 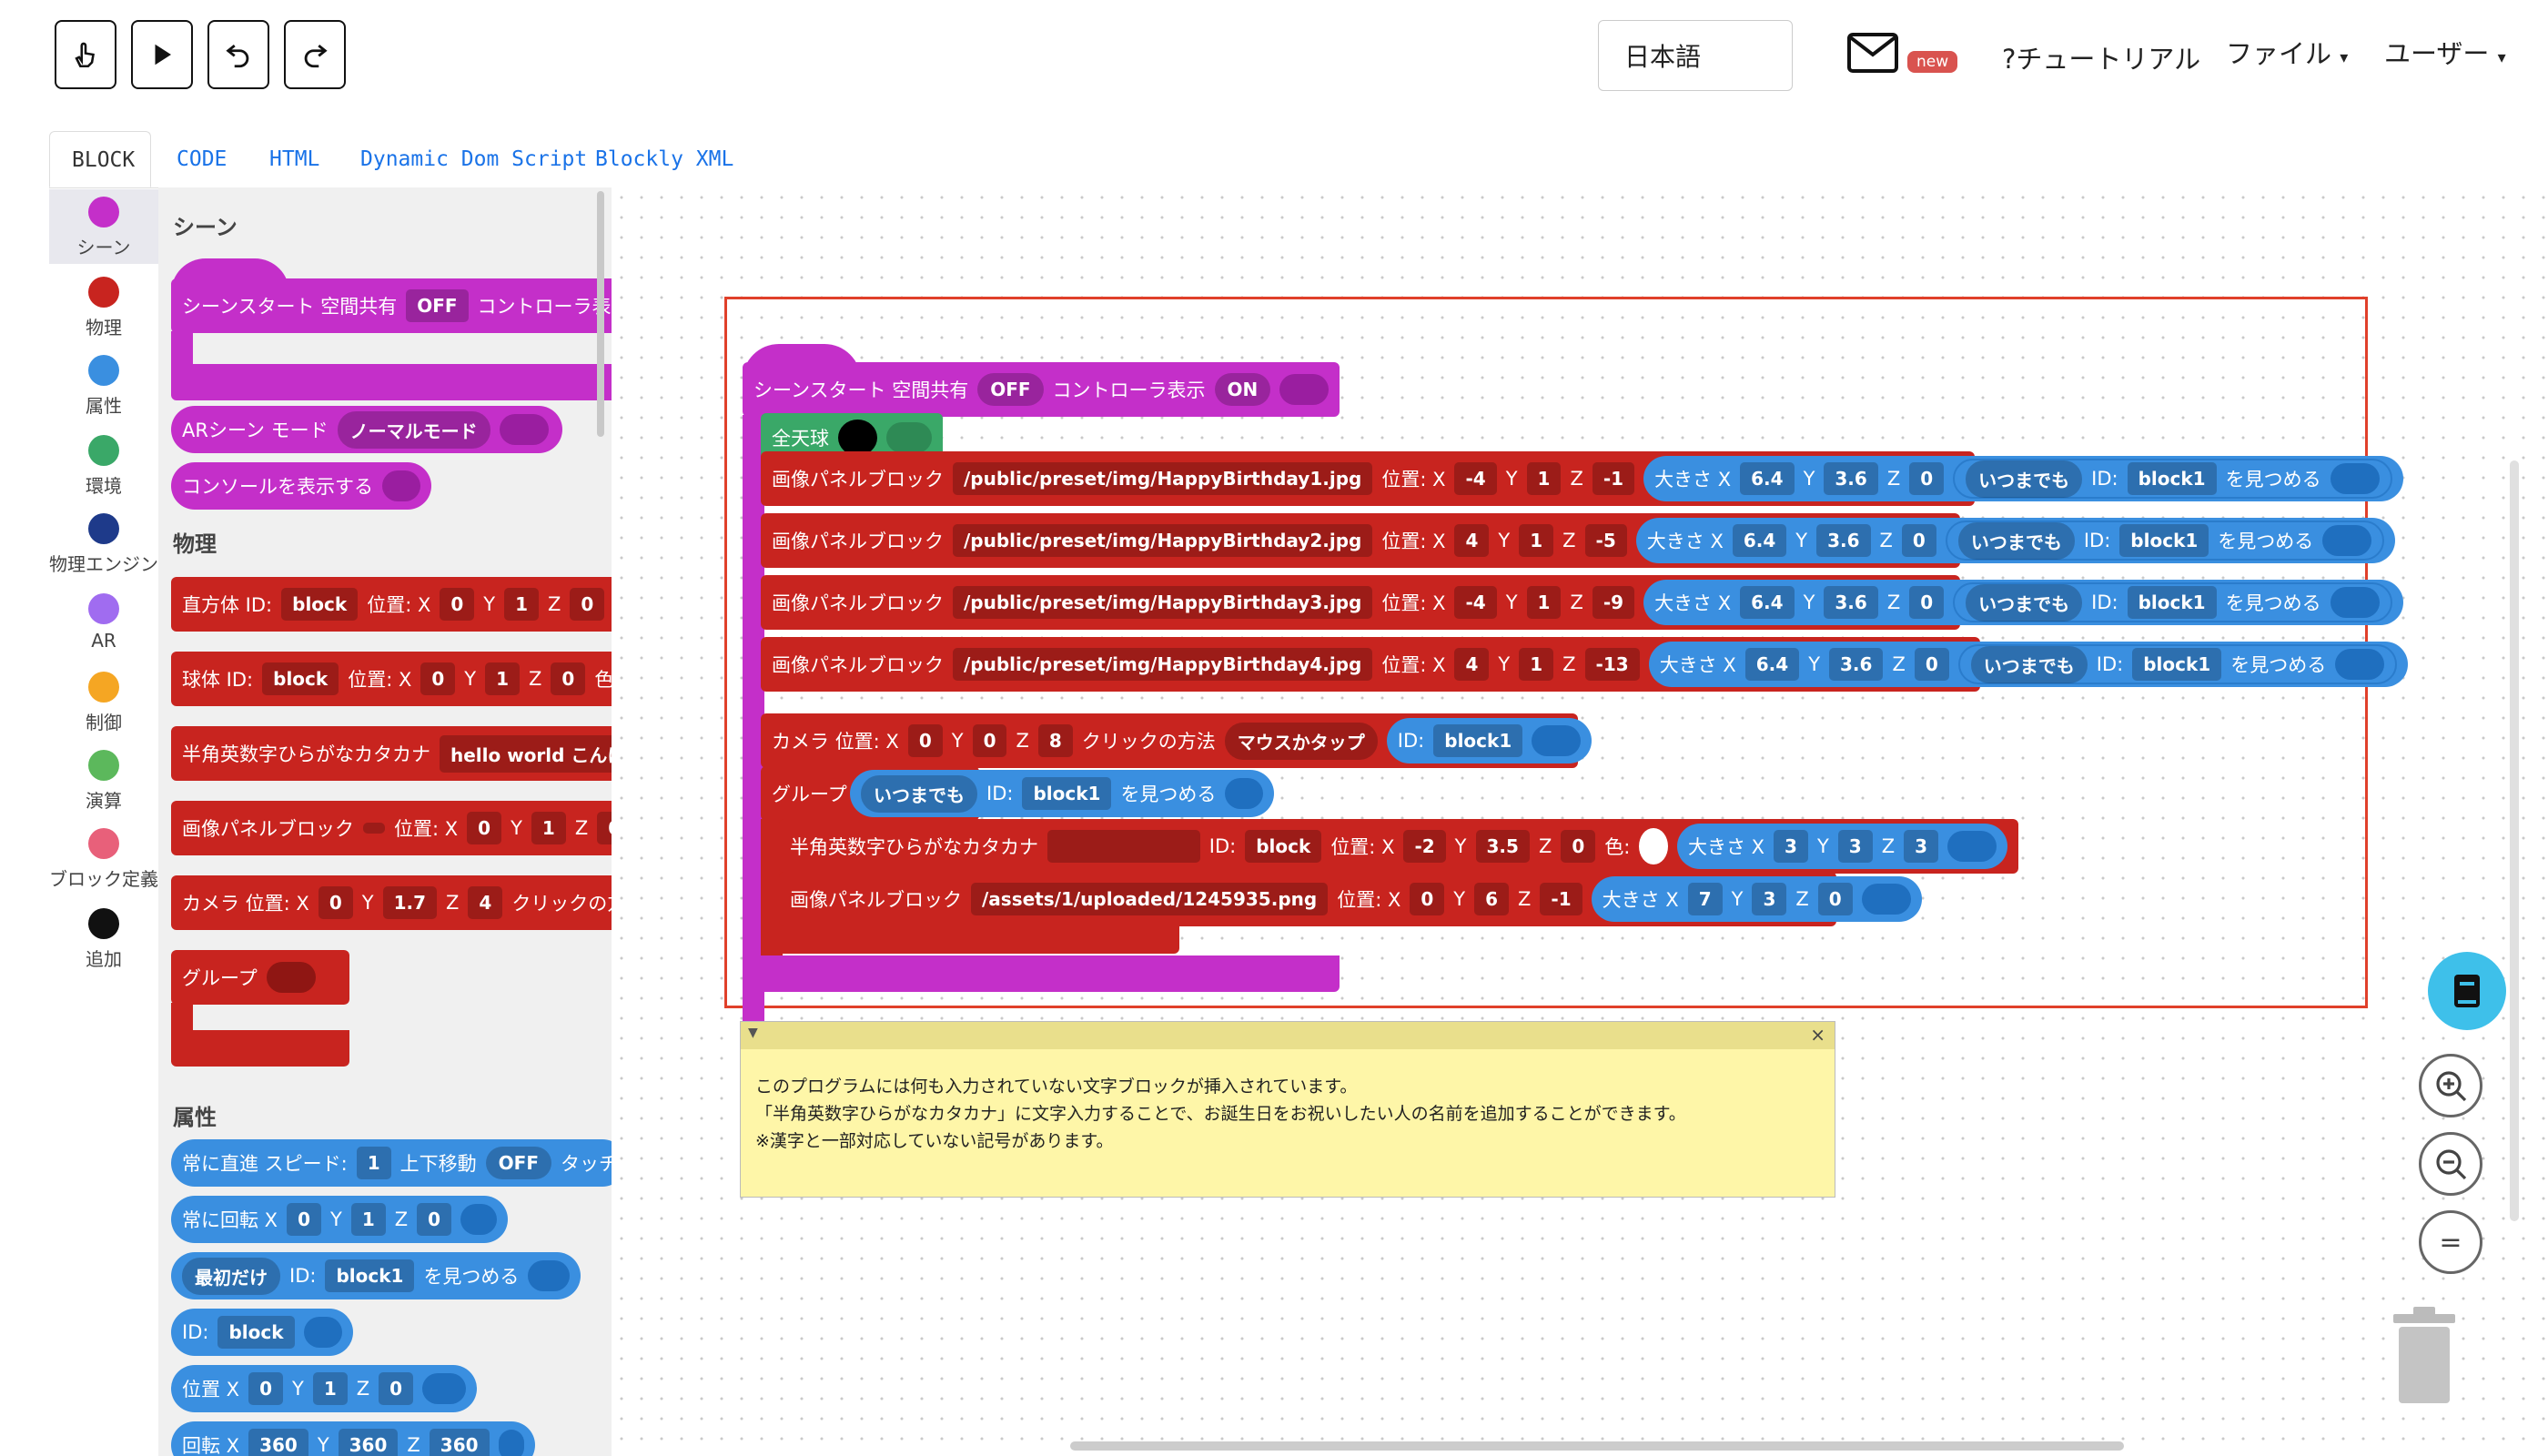 I want to click on text-size-pill: 大きさ X3Y3Z3, so click(x=1842, y=847).